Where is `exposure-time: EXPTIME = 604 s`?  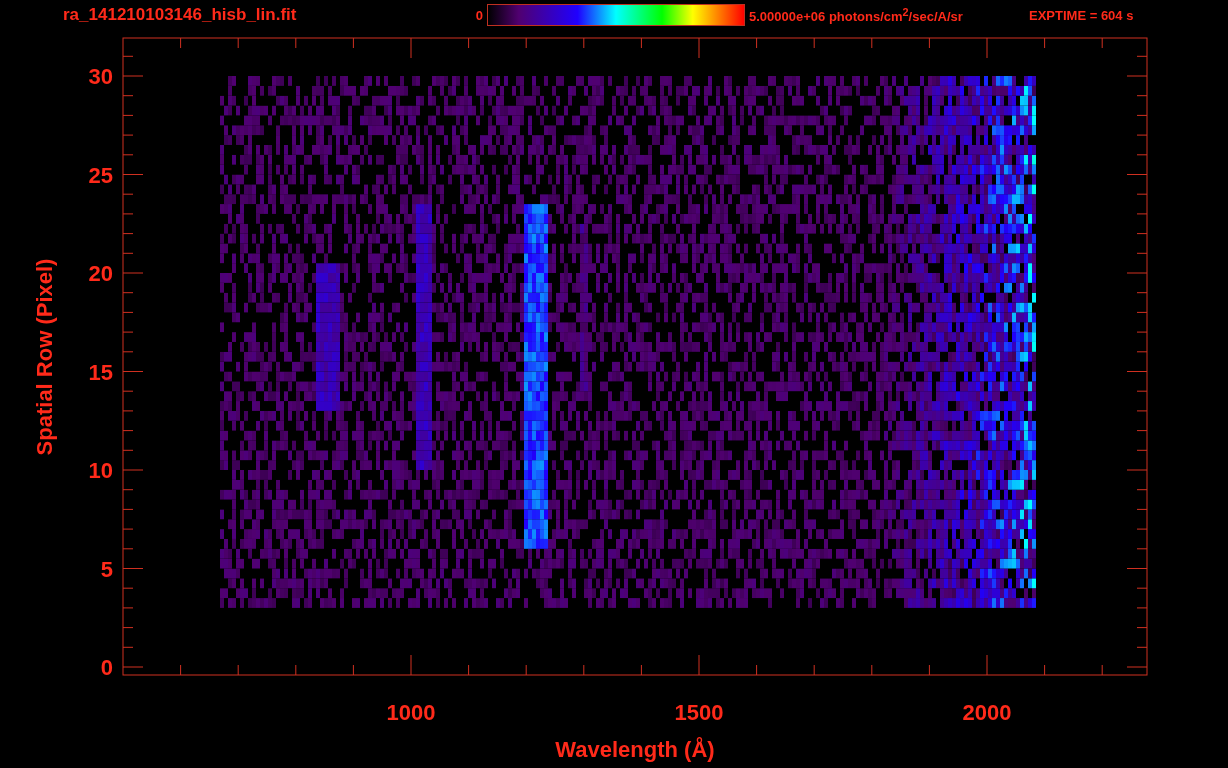 exposure-time: EXPTIME = 604 s is located at coordinates (1081, 15).